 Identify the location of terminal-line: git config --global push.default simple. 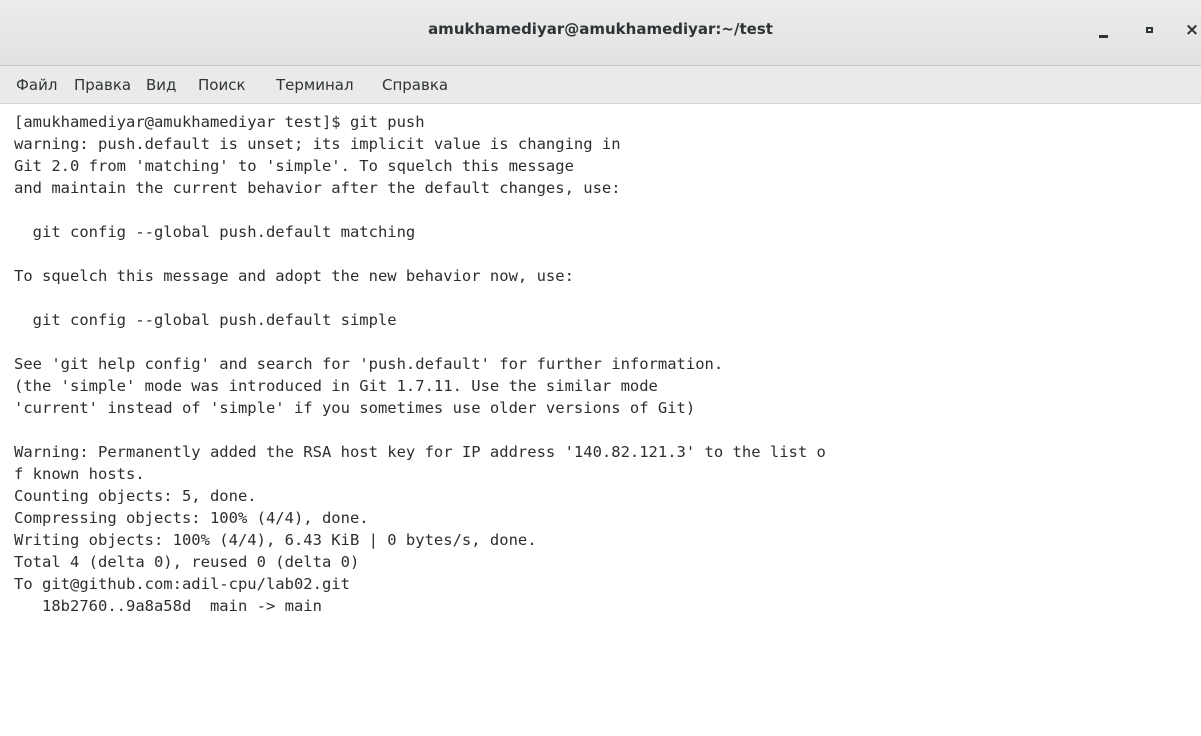
(205, 320).